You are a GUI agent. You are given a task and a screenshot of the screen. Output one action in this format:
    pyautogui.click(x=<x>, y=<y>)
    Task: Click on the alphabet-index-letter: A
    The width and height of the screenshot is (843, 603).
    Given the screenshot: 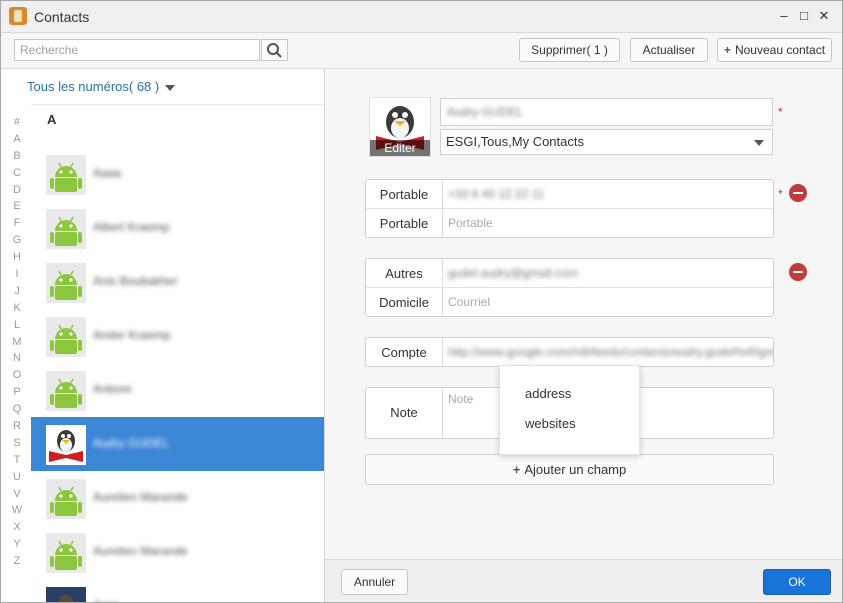 What is the action you would take?
    pyautogui.click(x=17, y=141)
    